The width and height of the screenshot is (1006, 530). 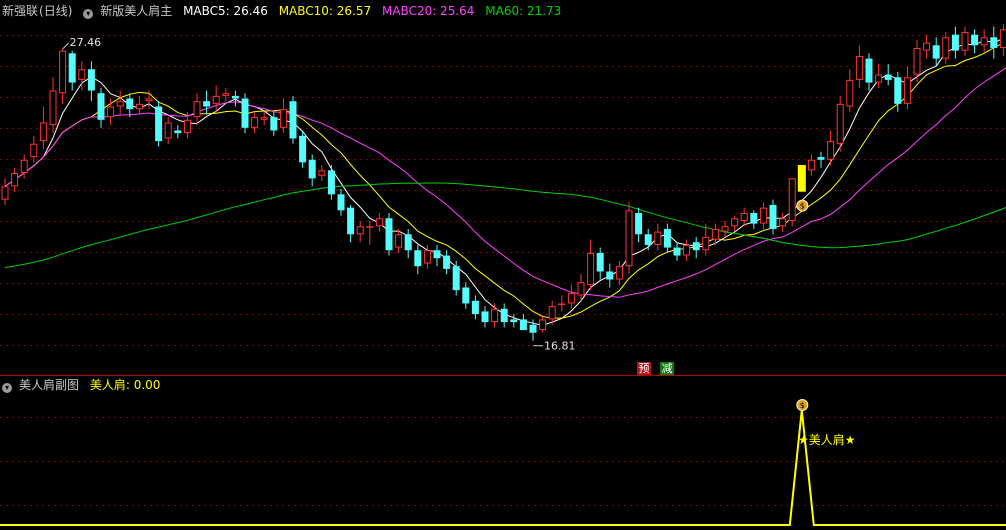 What do you see at coordinates (49, 385) in the screenshot?
I see `sub-indicator-name: 美人肩副图` at bounding box center [49, 385].